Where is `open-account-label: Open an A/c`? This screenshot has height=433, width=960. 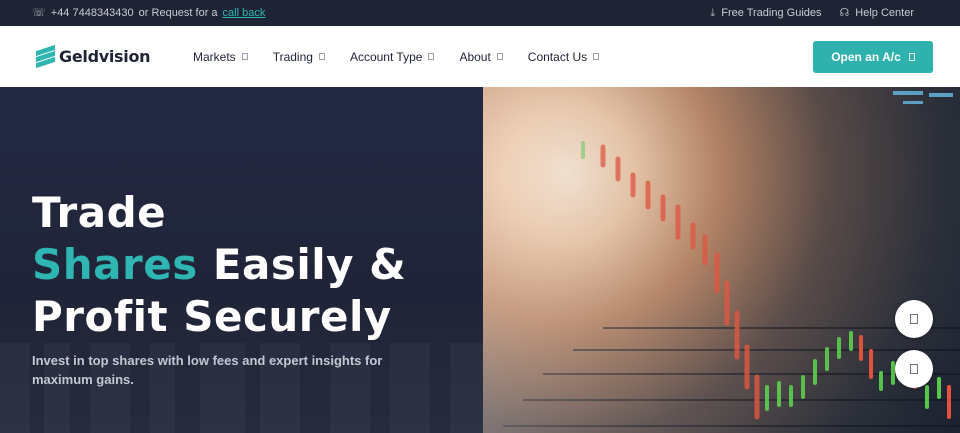 open-account-label: Open an A/c is located at coordinates (866, 57).